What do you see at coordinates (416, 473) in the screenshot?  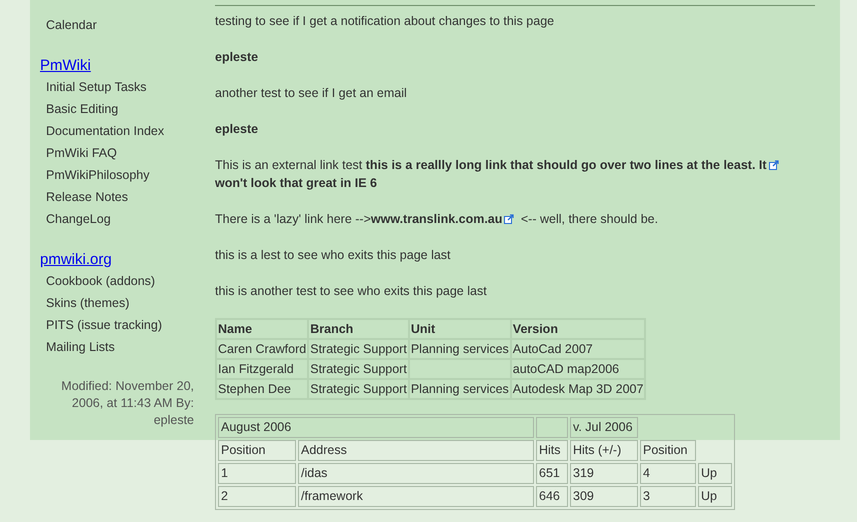 I see `table-cell: /idas` at bounding box center [416, 473].